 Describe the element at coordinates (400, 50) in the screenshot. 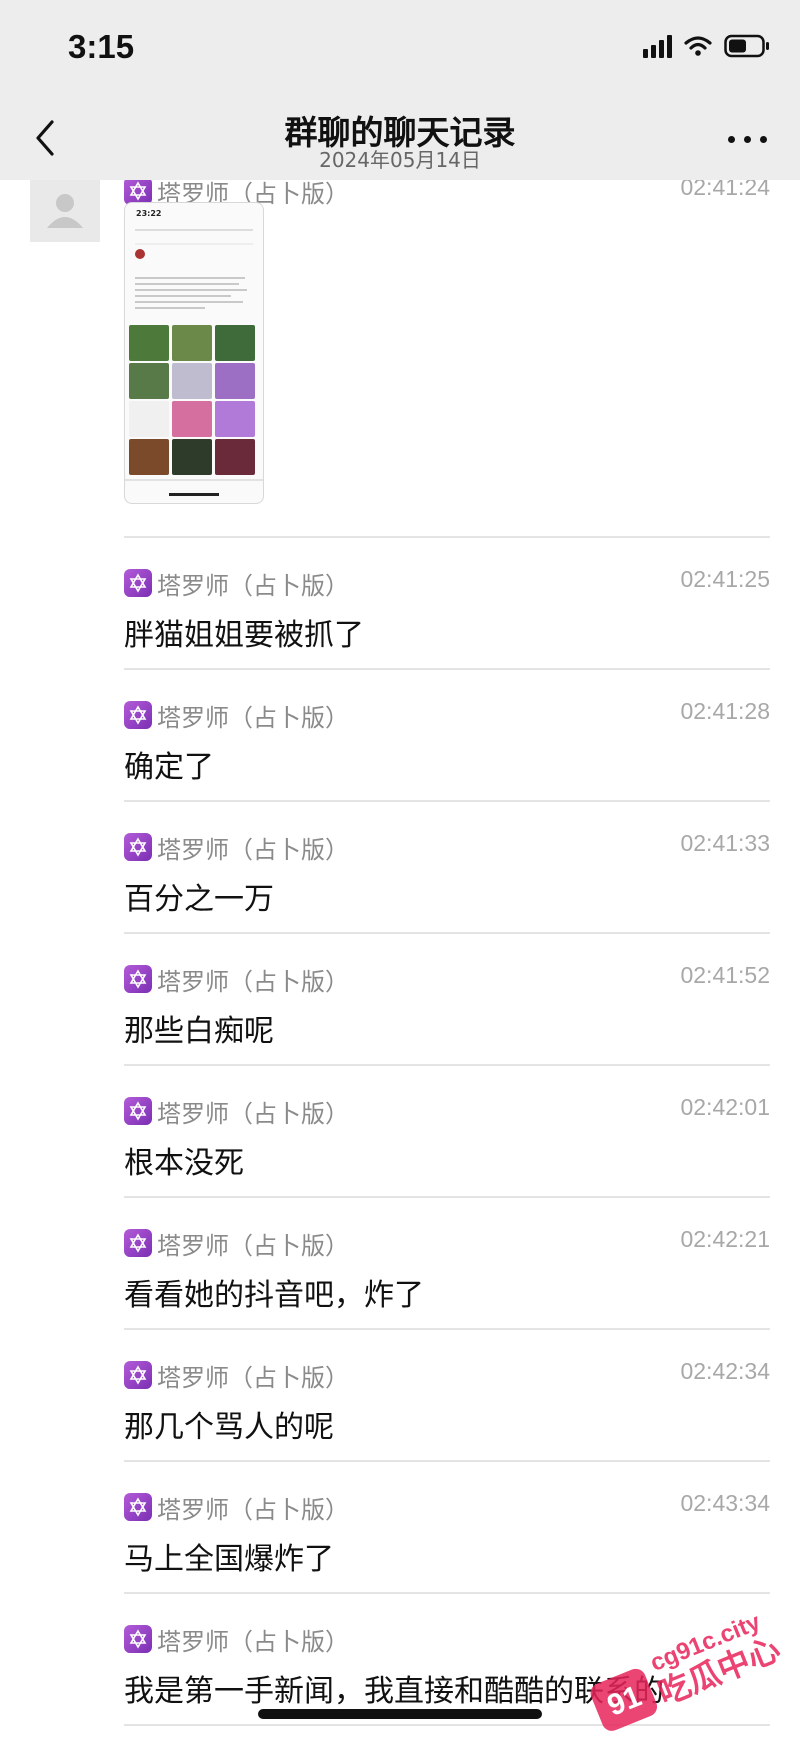

I see `status-bar: 3:15` at that location.